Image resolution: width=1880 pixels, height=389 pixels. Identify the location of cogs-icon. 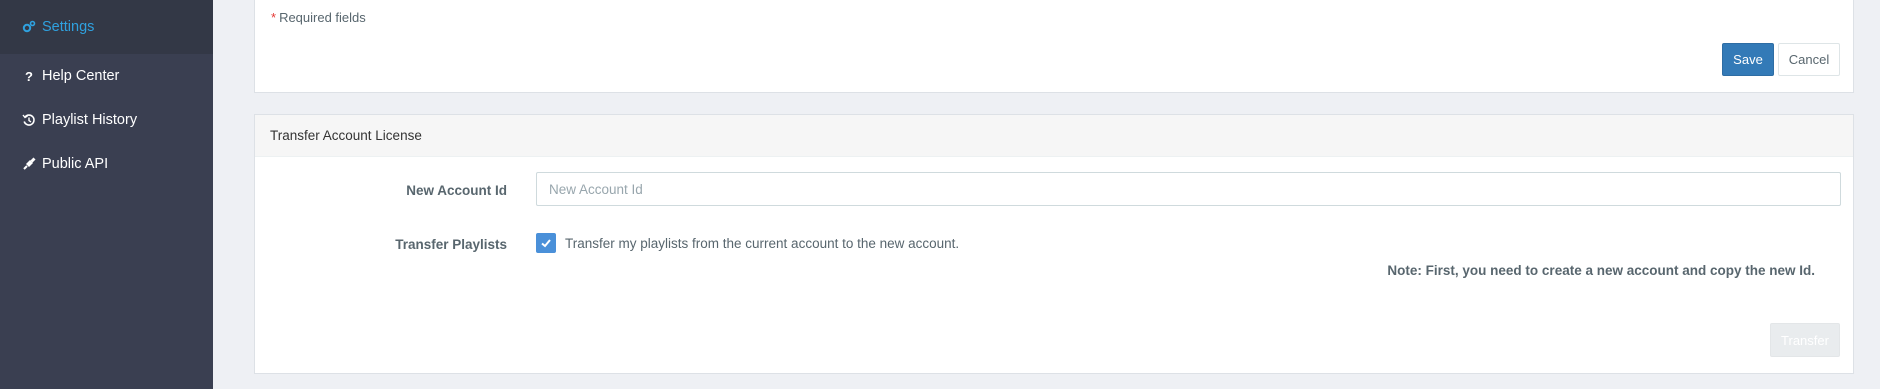
(29, 27).